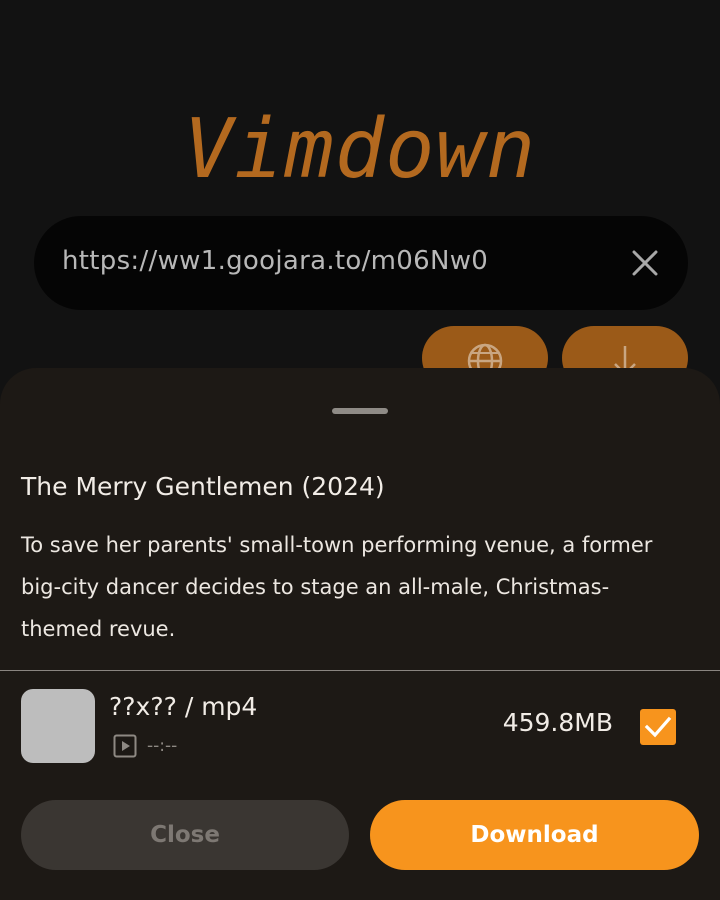 The width and height of the screenshot is (720, 900). Describe the element at coordinates (183, 706) in the screenshot. I see `video-format: ??x?? / mp4` at that location.